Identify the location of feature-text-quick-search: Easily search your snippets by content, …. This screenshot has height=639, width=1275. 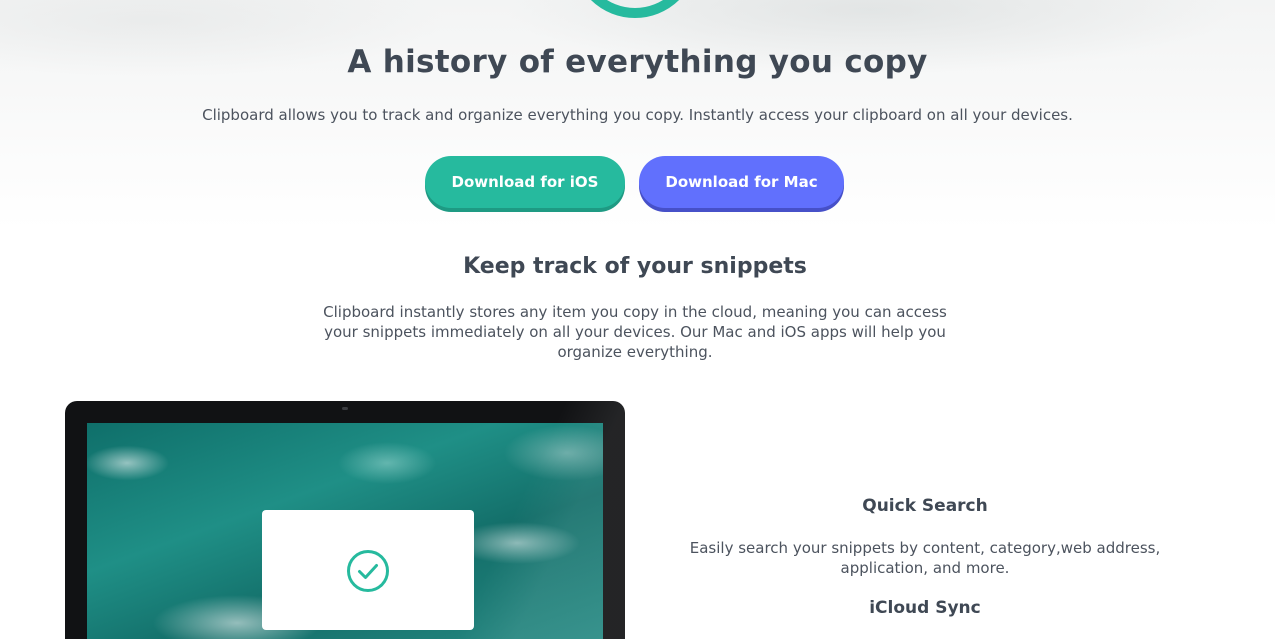
(925, 558).